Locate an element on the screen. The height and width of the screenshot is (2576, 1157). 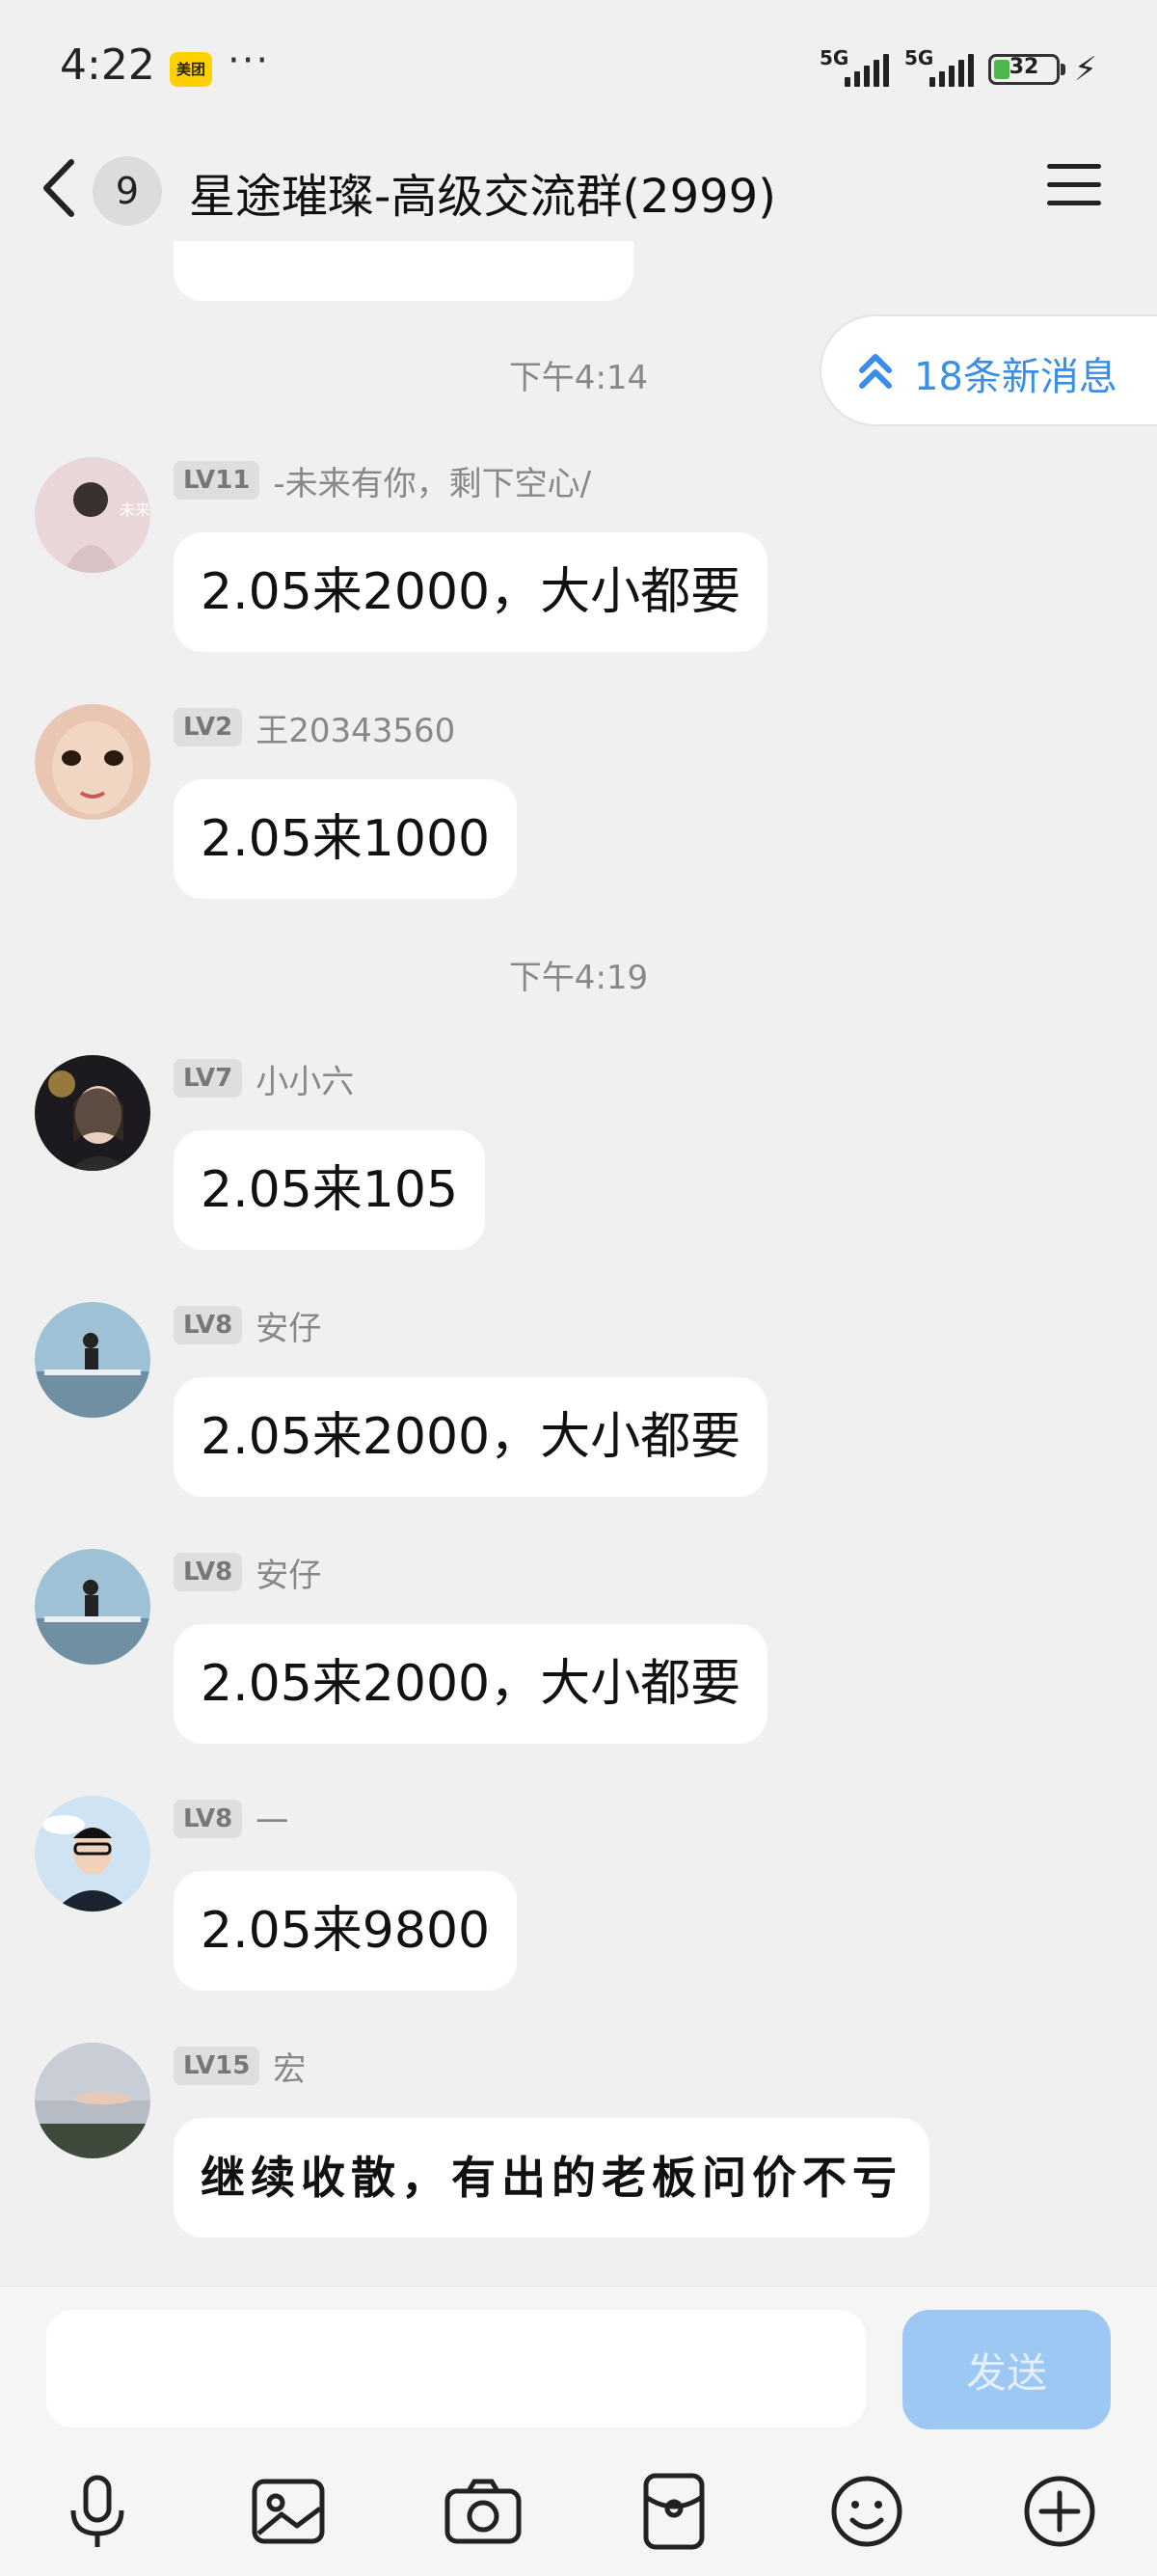
battery-icon: 32 is located at coordinates (1024, 69).